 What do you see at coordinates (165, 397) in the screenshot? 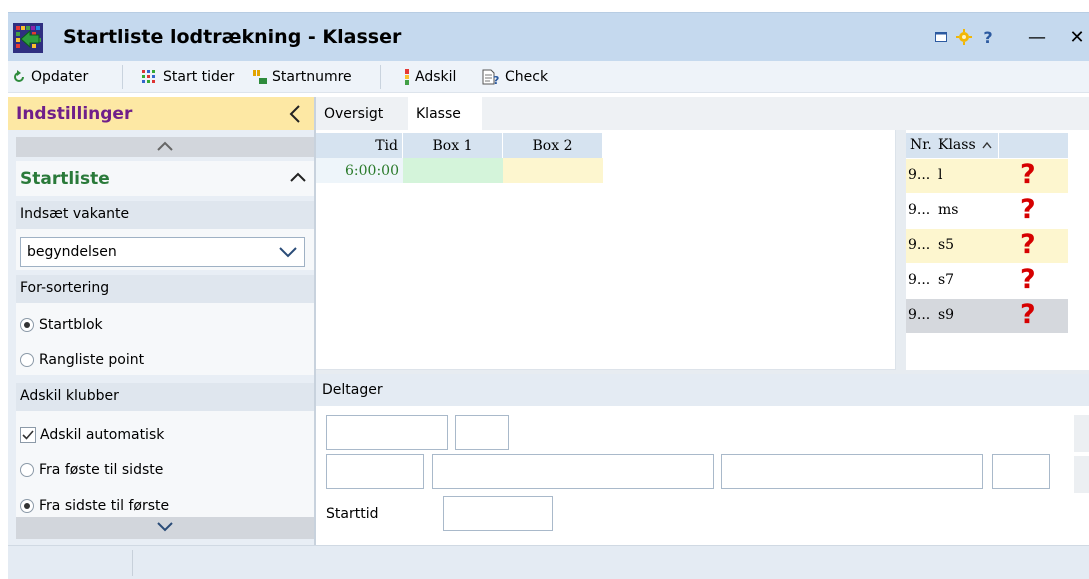
I see `separate-clubs-label: Adskil klubber` at bounding box center [165, 397].